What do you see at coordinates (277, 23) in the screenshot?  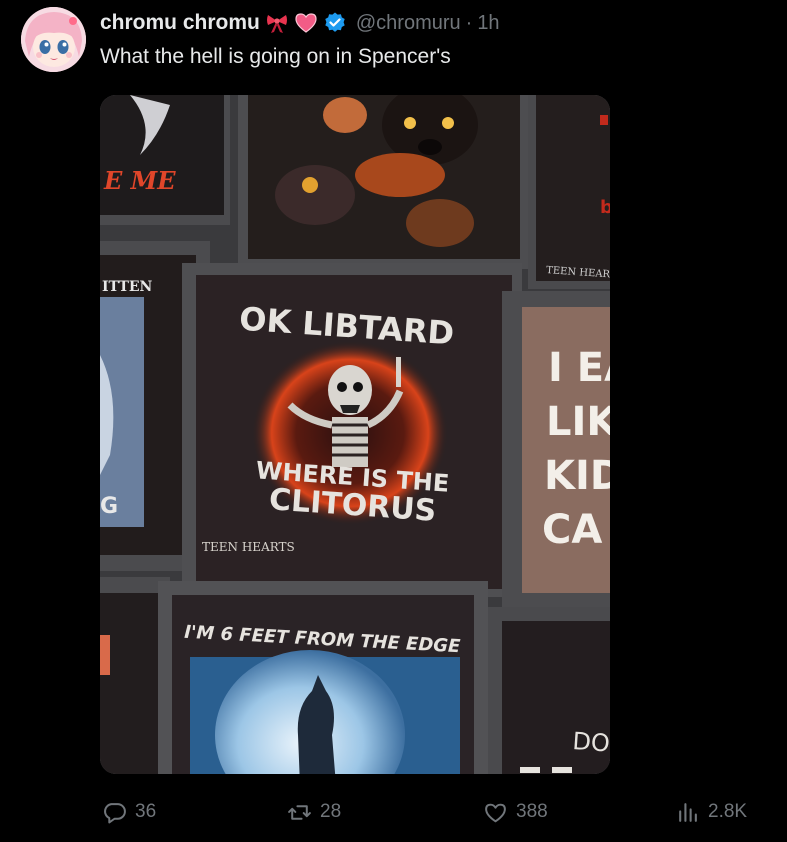 I see `ribbon-icon` at bounding box center [277, 23].